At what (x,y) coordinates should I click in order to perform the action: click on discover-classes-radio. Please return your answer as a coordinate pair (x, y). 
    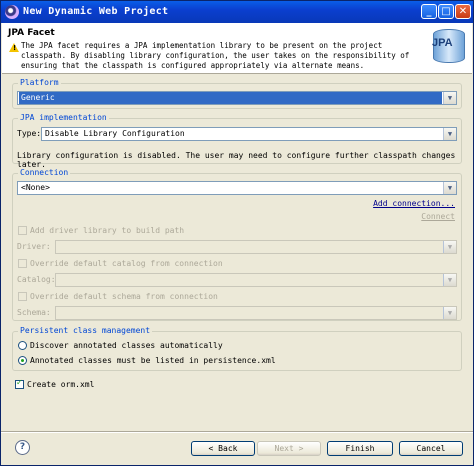
    Looking at the image, I should click on (22, 345).